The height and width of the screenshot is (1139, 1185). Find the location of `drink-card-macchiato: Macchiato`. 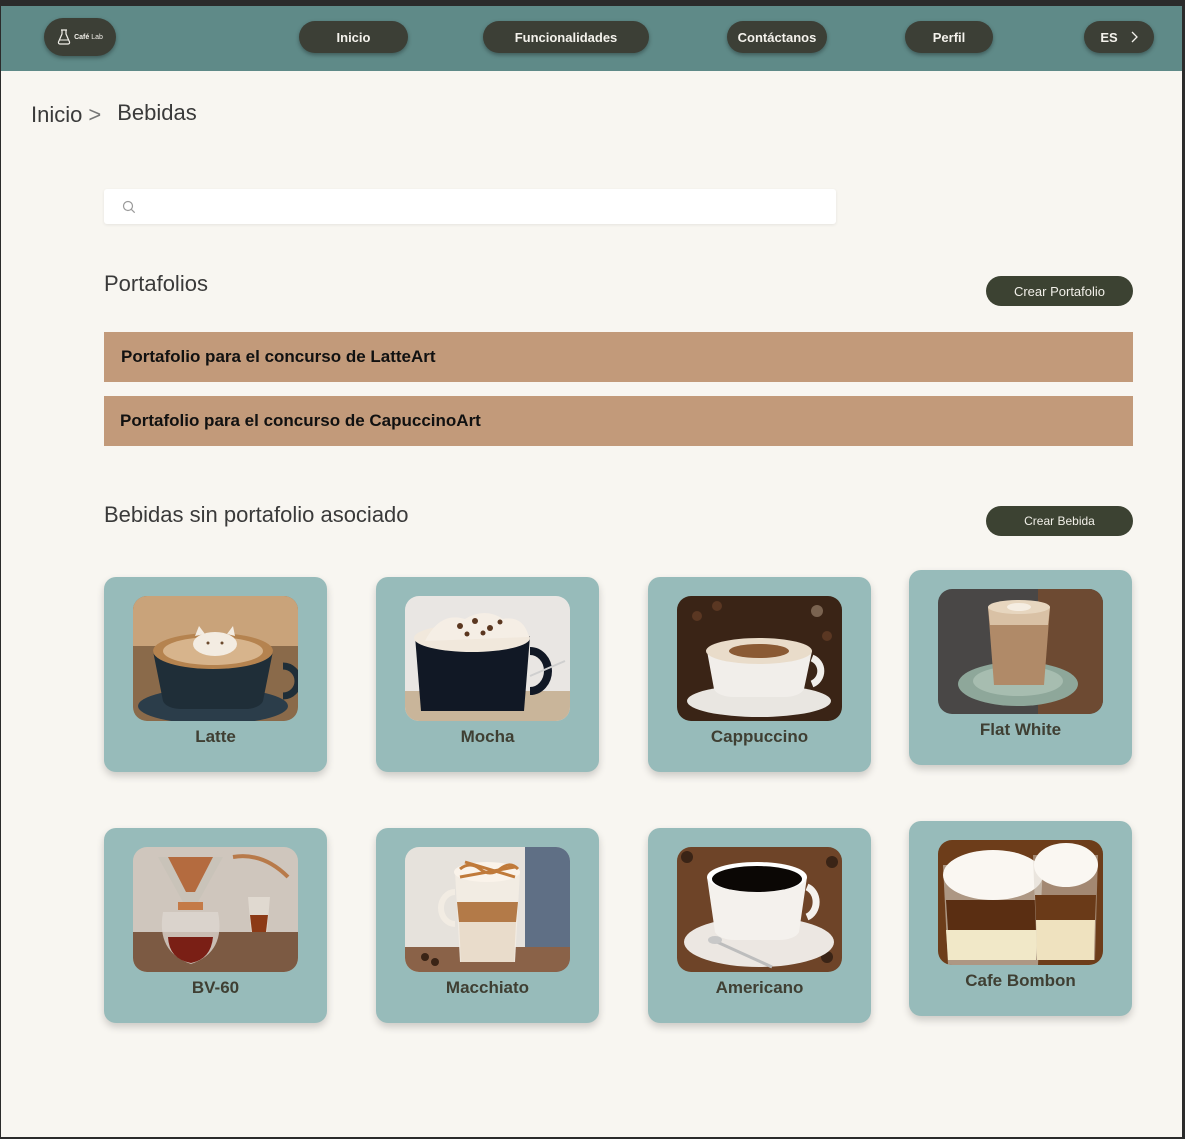

drink-card-macchiato: Macchiato is located at coordinates (487, 925).